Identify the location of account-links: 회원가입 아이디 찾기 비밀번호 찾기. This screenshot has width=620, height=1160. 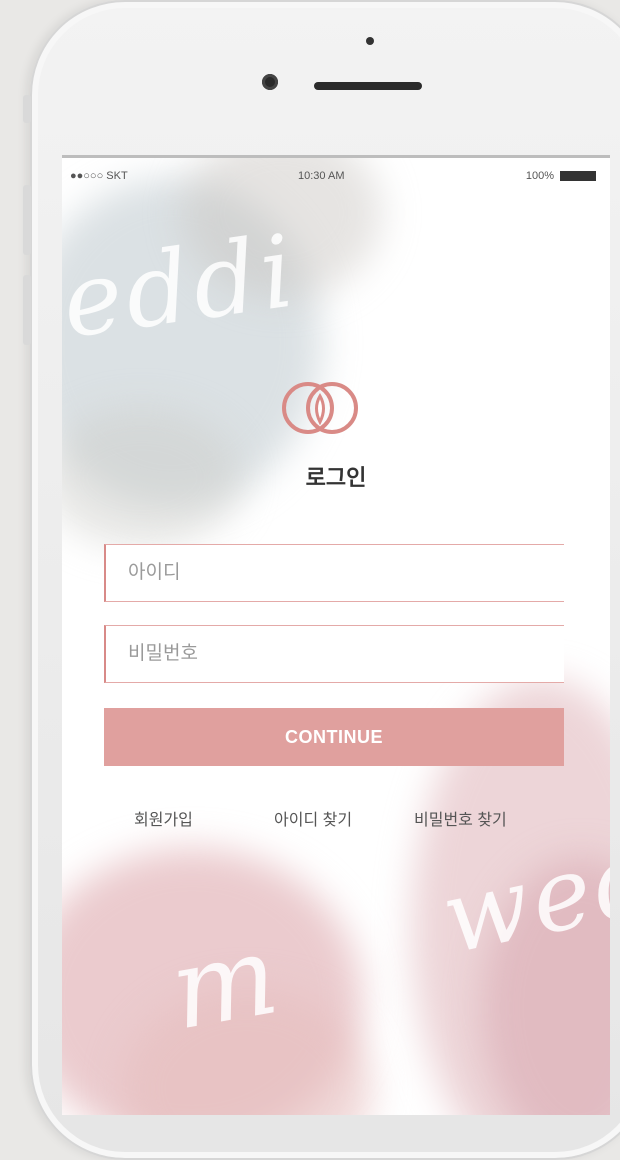
(336, 818).